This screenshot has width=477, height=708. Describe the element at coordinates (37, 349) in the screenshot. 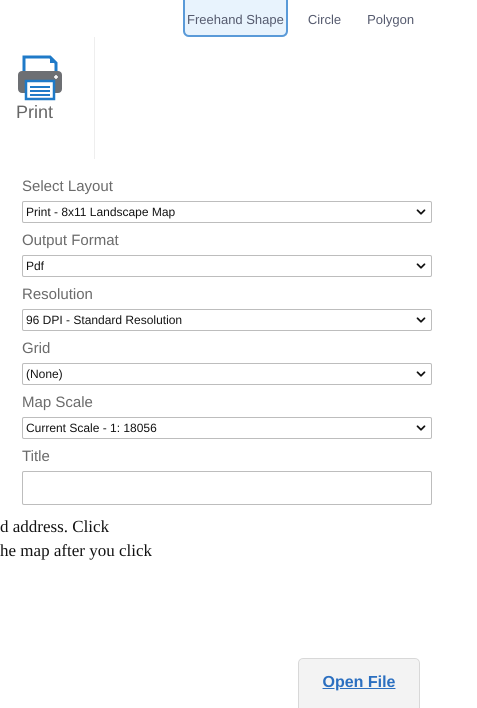

I see `field-label: Grid` at that location.